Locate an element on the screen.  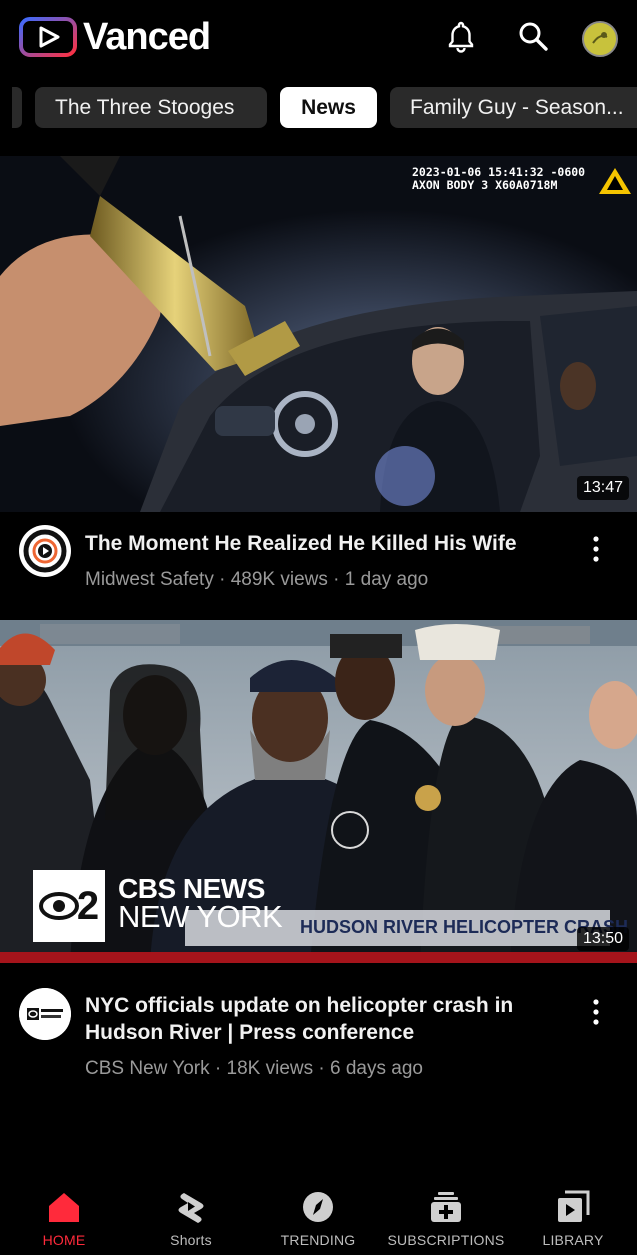
bodycam-device-id: AXON BODY 3 X60A0718M is located at coordinates (485, 185).